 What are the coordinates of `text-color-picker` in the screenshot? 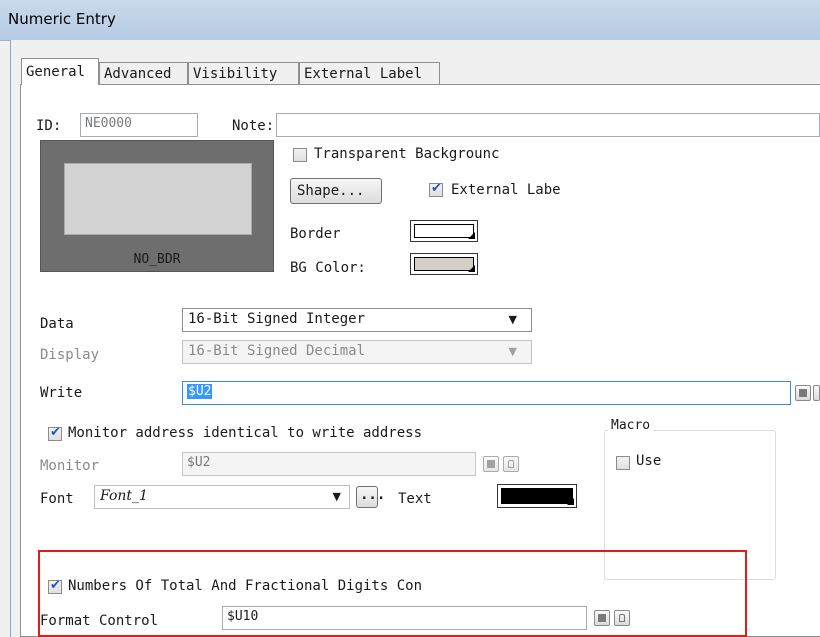 It's located at (537, 496).